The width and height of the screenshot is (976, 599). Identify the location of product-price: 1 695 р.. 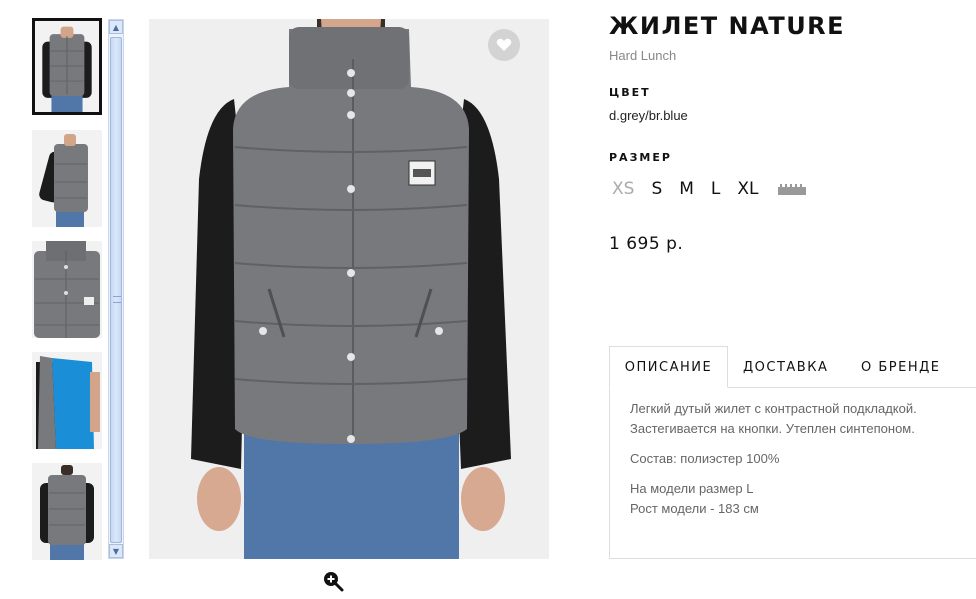
(646, 244).